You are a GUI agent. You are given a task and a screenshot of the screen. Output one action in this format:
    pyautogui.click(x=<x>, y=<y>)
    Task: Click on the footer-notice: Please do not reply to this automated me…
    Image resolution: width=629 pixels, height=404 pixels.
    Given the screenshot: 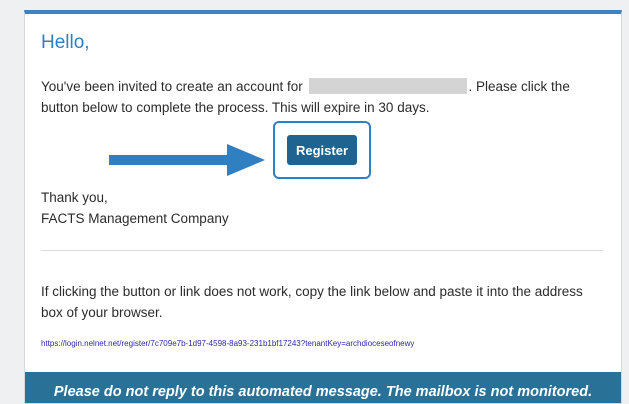 What is the action you would take?
    pyautogui.click(x=323, y=392)
    